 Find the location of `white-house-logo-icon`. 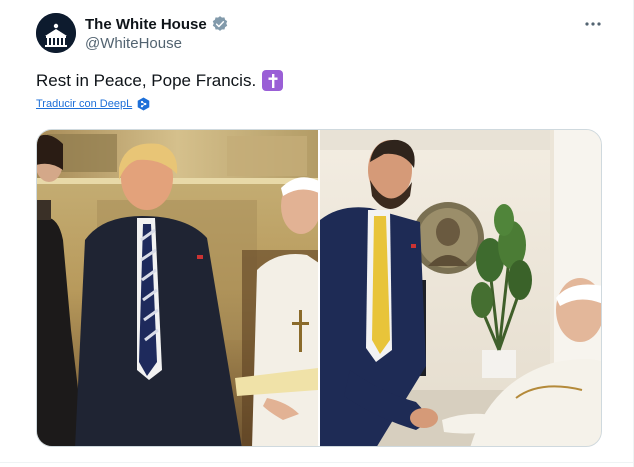

white-house-logo-icon is located at coordinates (56, 33).